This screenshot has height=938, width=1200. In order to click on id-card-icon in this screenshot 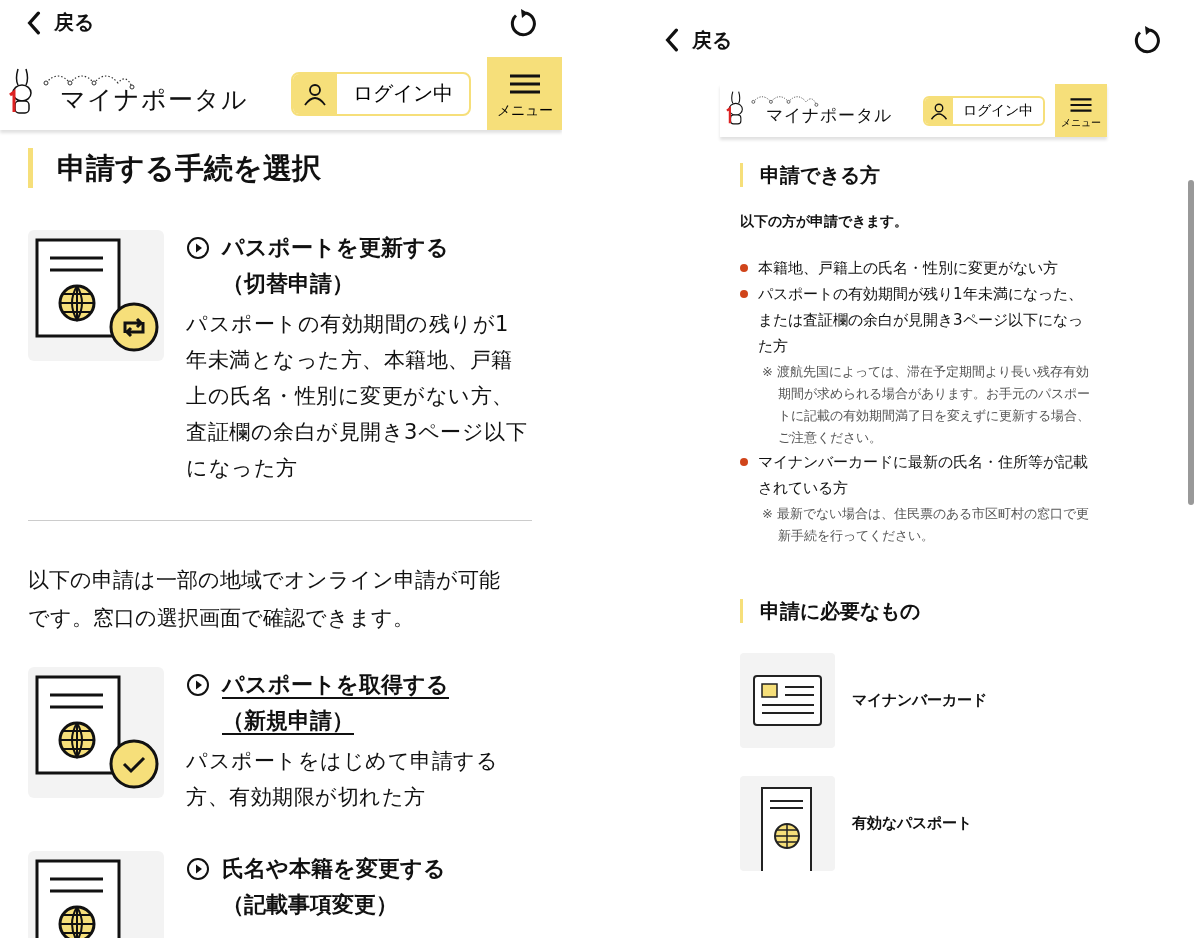, I will do `click(787, 700)`.